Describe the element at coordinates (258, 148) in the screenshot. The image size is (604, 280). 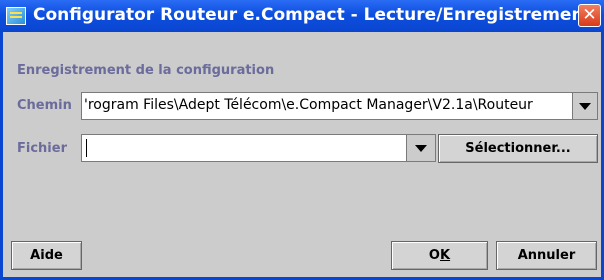
I see `fichier-combobox` at that location.